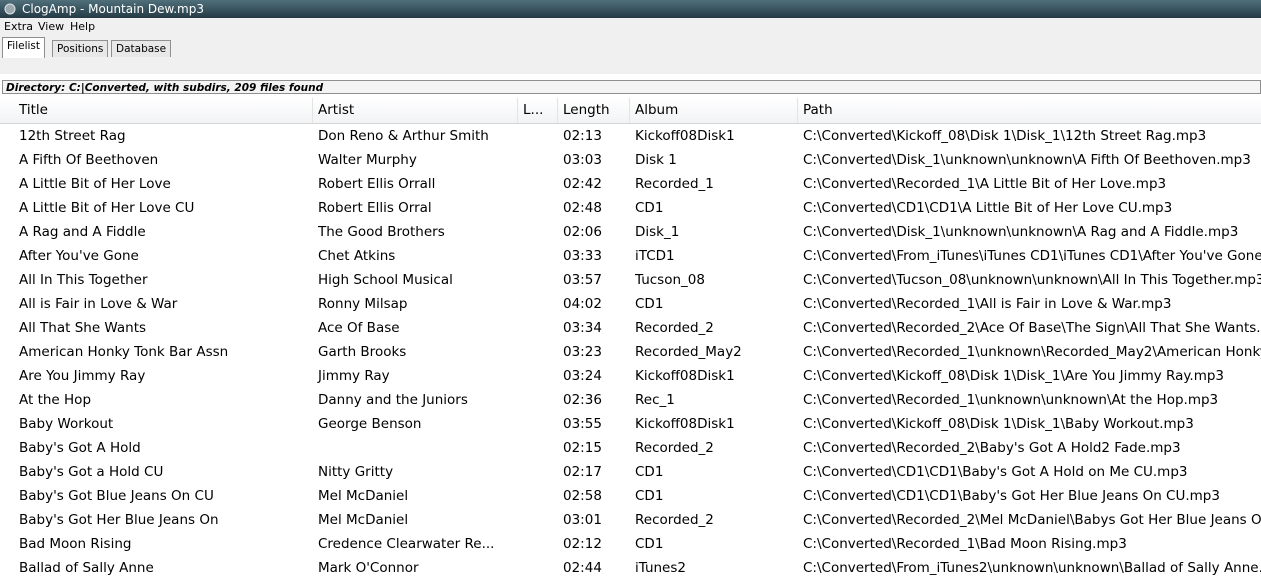  Describe the element at coordinates (91, 472) in the screenshot. I see `row-title: Baby's Got a Hold CU` at that location.